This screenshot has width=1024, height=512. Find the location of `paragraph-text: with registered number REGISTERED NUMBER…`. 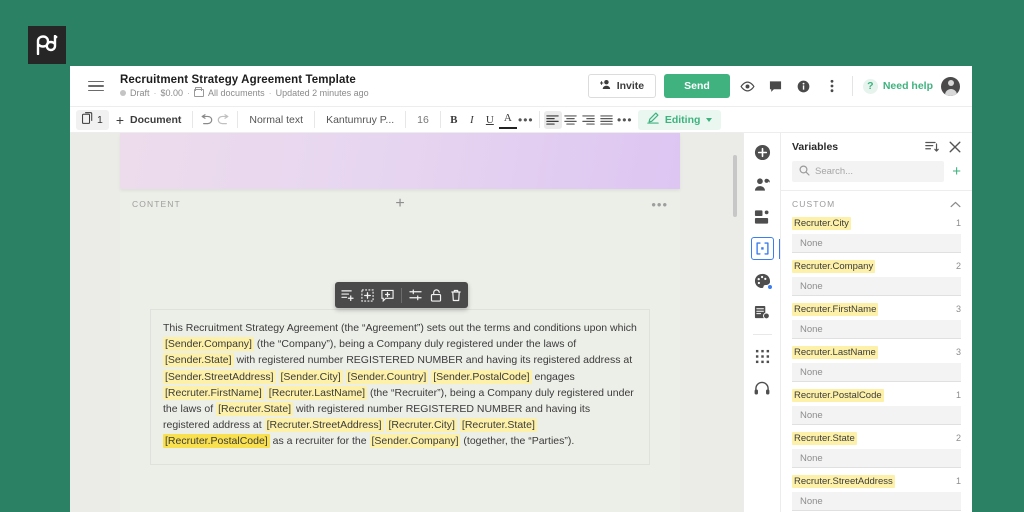

paragraph-text: with registered number REGISTERED NUMBER… is located at coordinates (433, 360).